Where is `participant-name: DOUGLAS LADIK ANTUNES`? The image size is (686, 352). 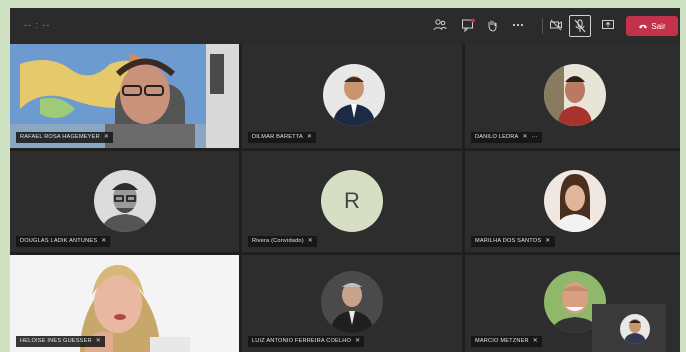 participant-name: DOUGLAS LADIK ANTUNES is located at coordinates (59, 241).